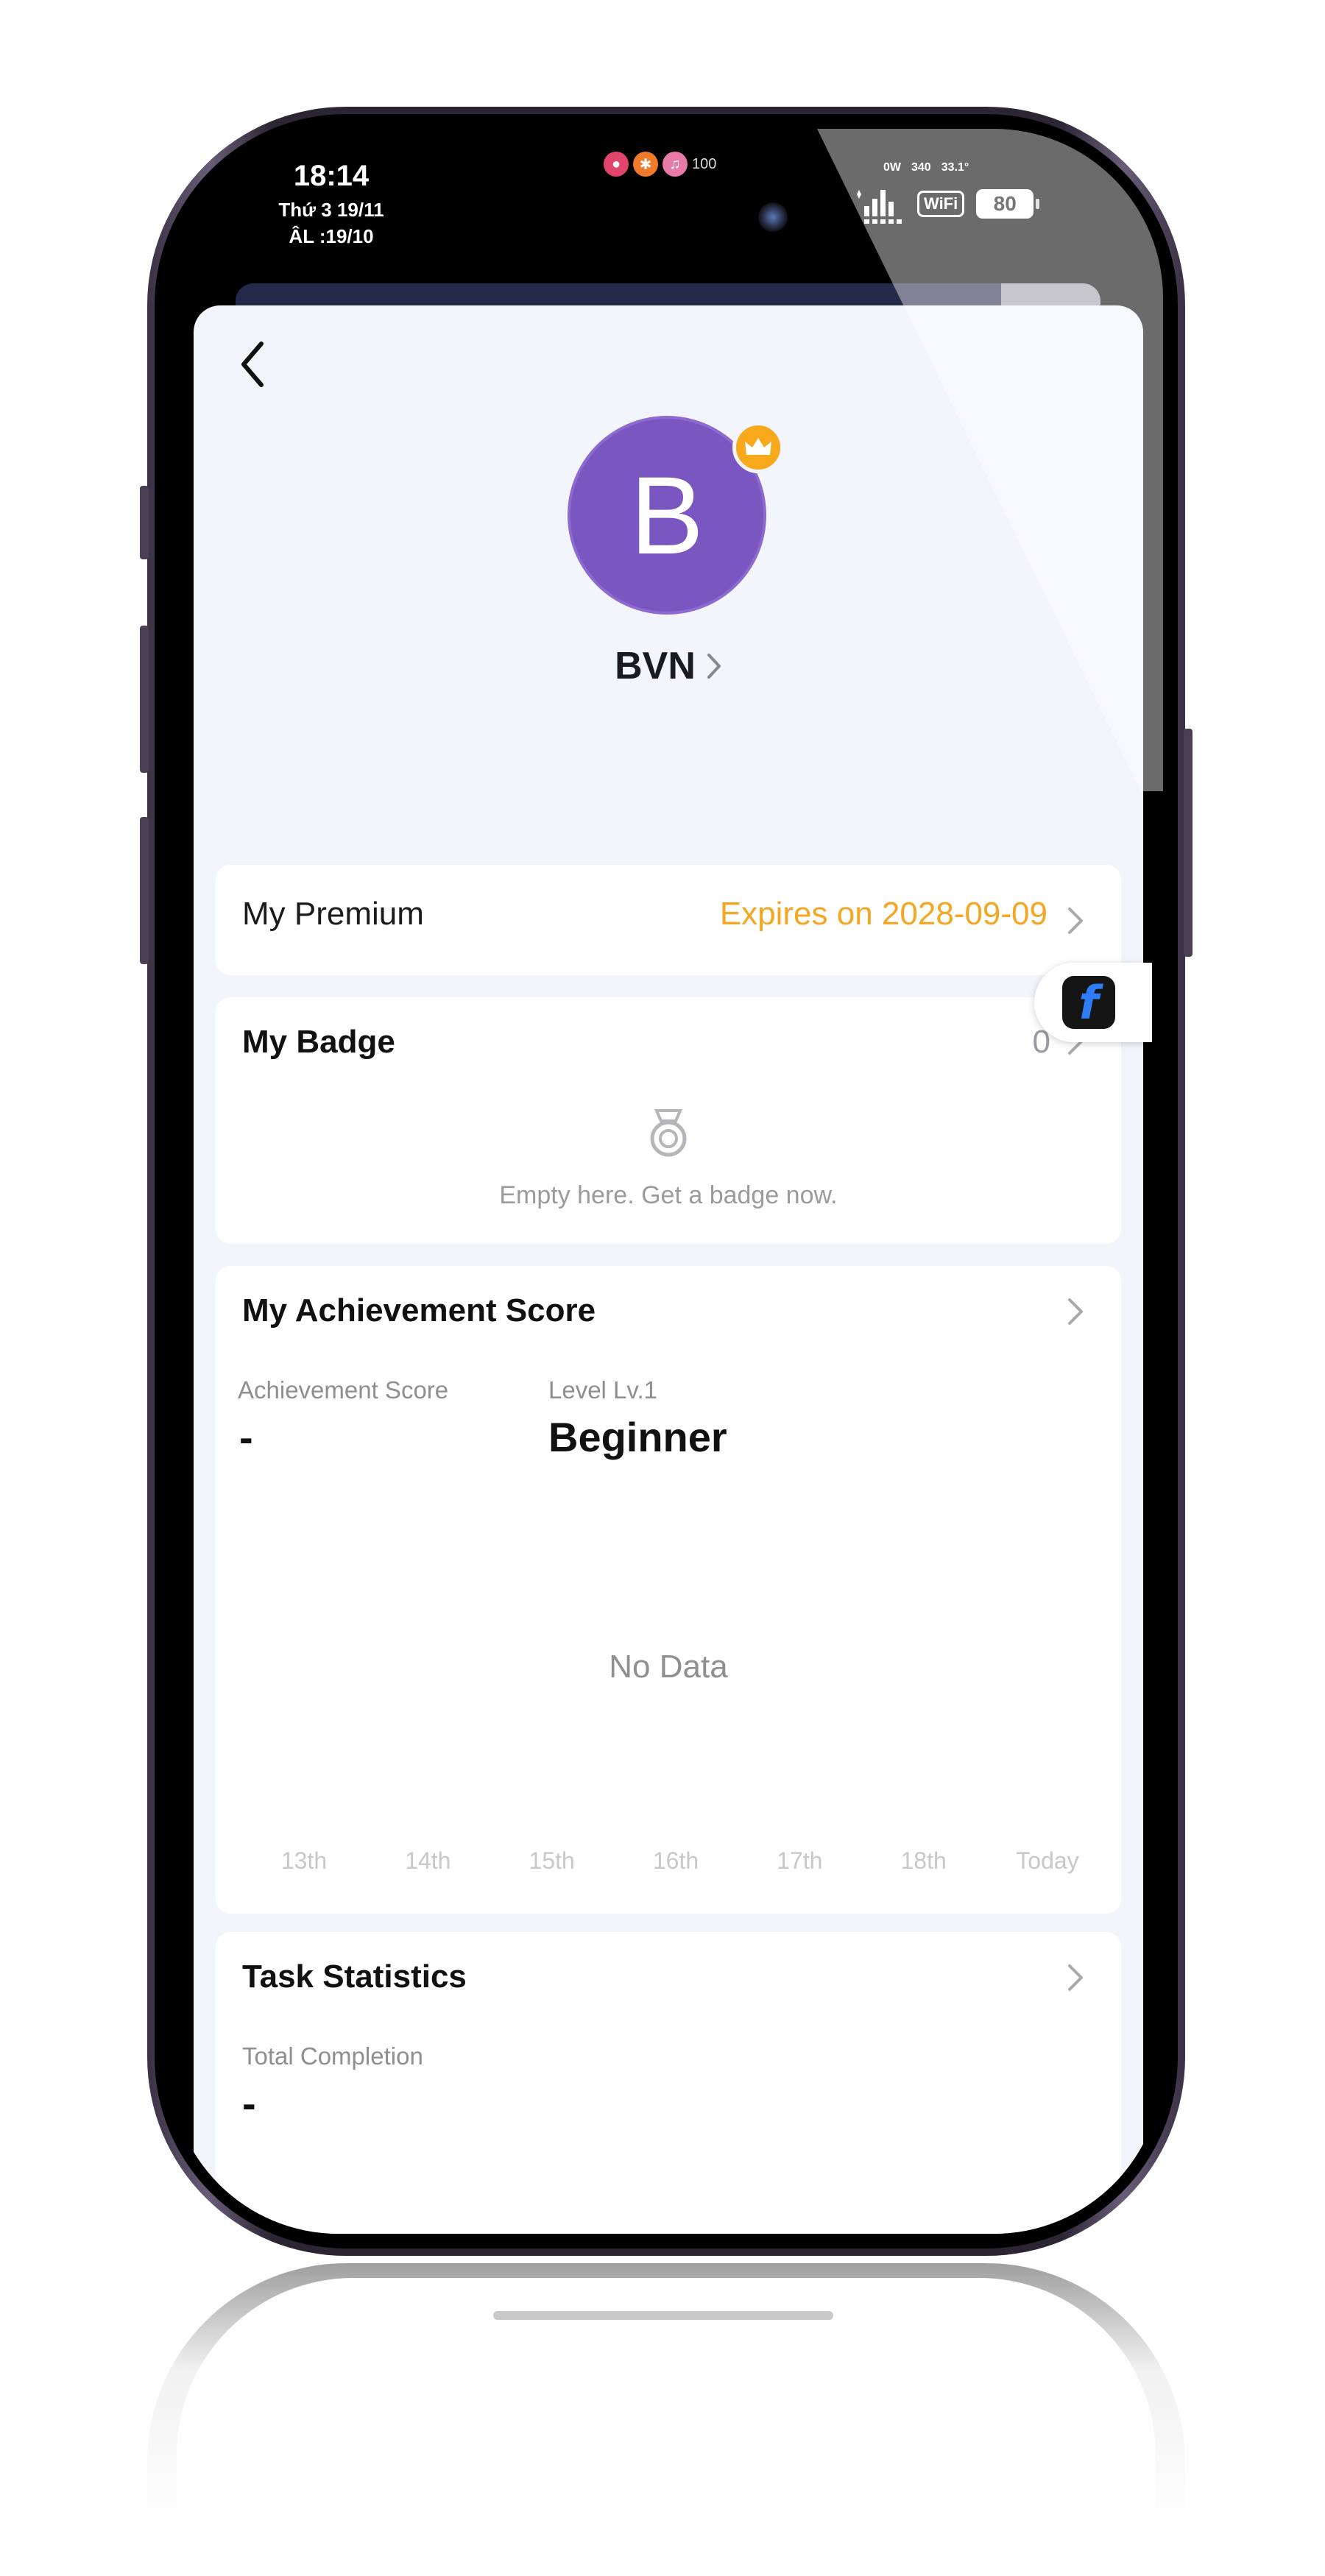 This screenshot has width=1325, height=2576. Describe the element at coordinates (660, 164) in the screenshot. I see `status-icons-center: ● ✱ ♫ 100` at that location.